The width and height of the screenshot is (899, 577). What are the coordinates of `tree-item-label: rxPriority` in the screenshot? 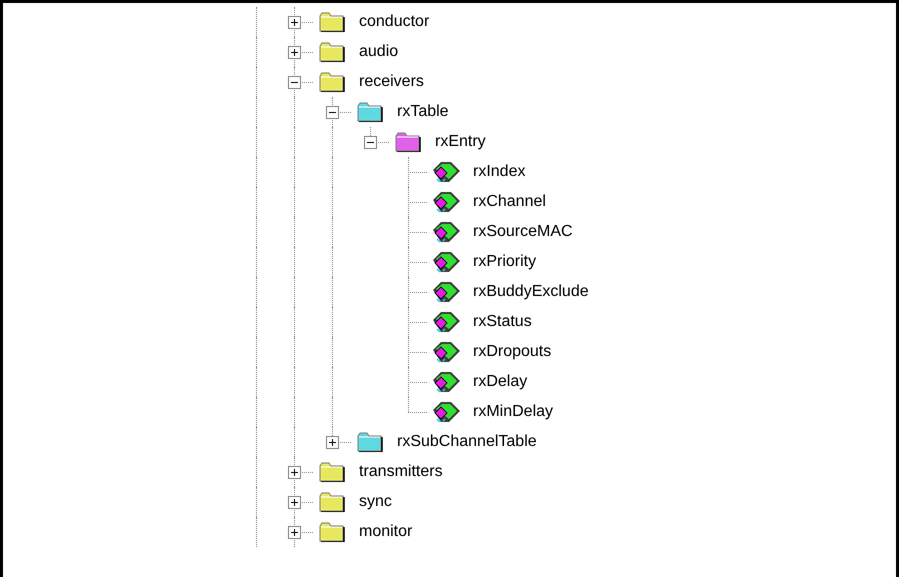 It's located at (505, 262).